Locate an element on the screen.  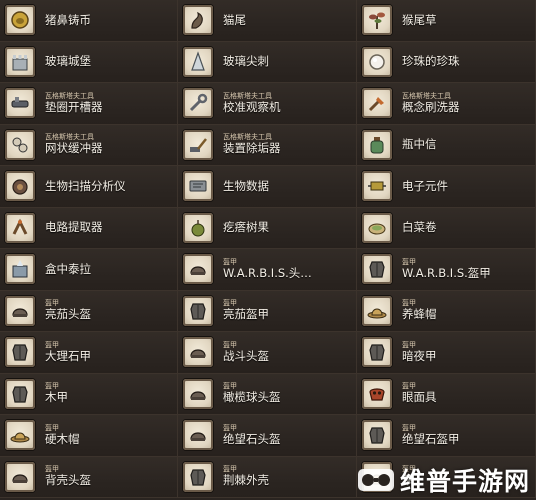
item-cell: 盒中泰拉 is located at coordinates (89, 270).